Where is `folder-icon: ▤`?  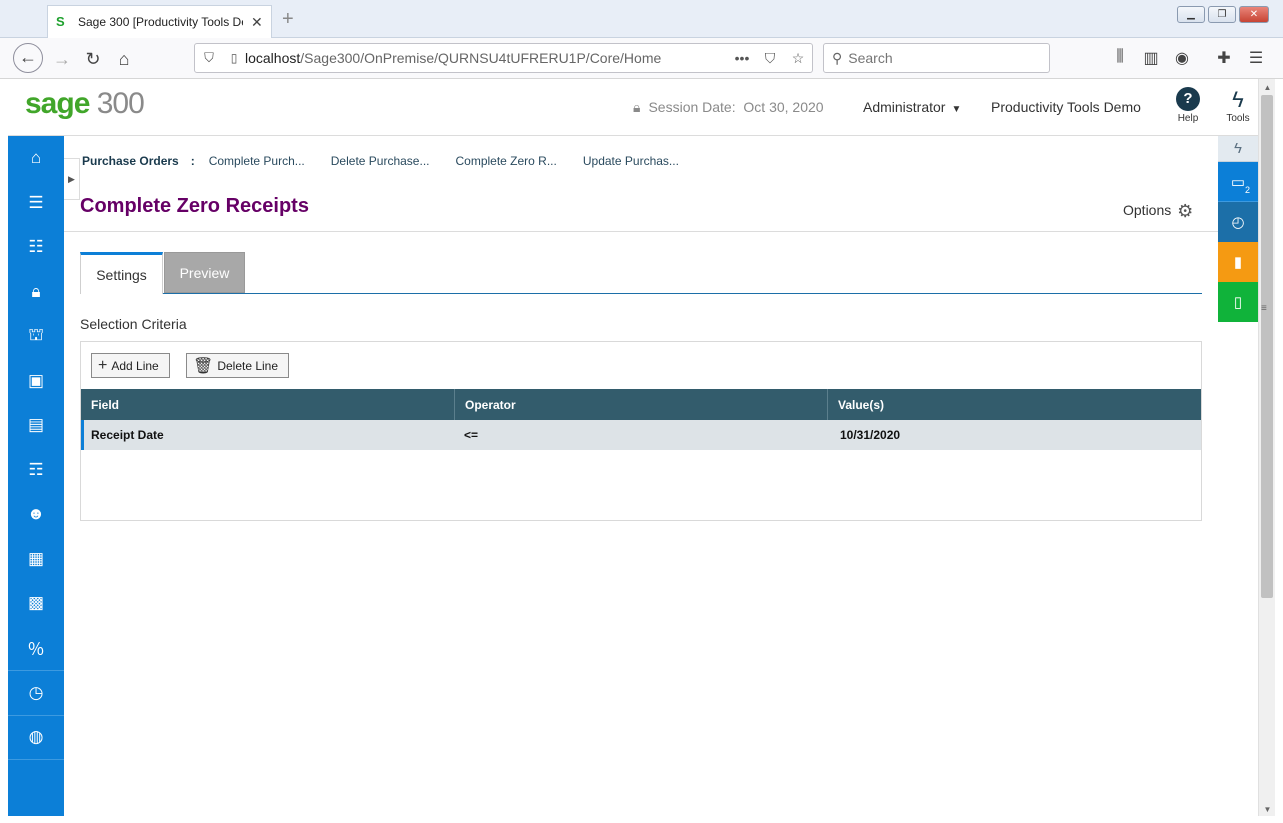
folder-icon: ▤ is located at coordinates (36, 425).